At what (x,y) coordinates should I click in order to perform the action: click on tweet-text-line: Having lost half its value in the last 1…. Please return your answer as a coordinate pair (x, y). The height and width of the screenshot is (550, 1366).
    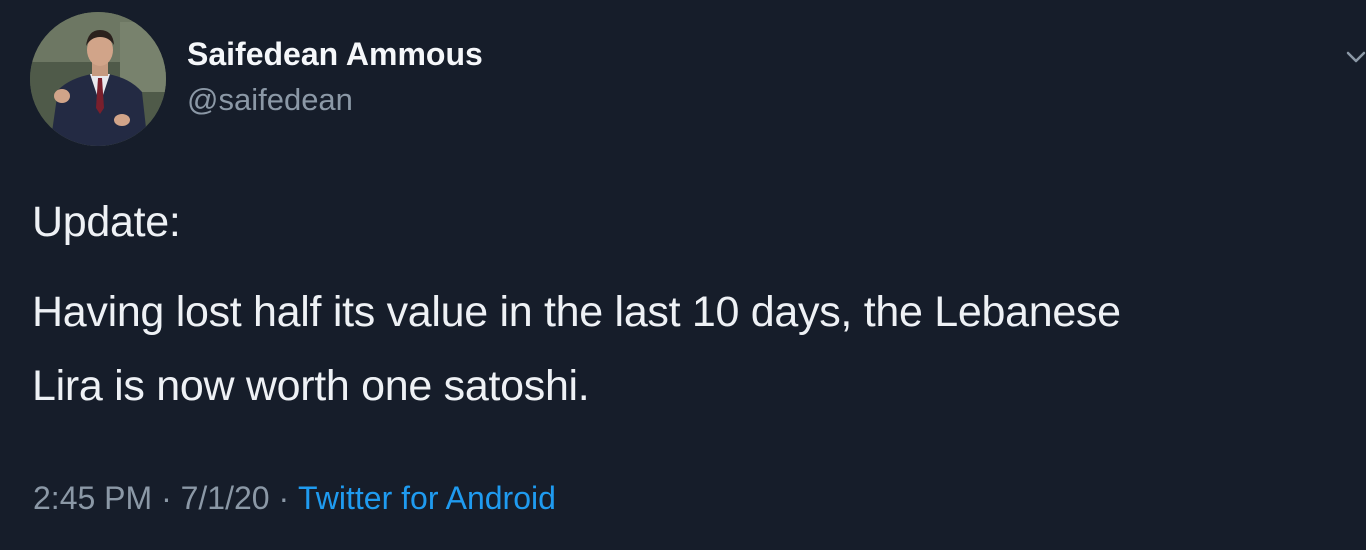
    Looking at the image, I should click on (576, 312).